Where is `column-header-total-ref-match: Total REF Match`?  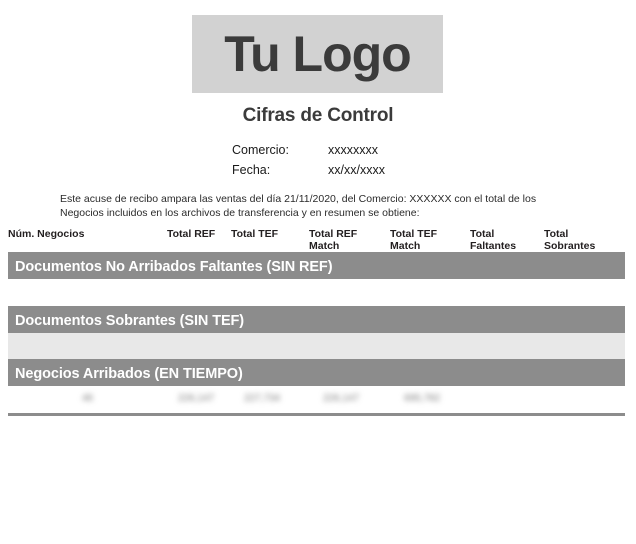 column-header-total-ref-match: Total REF Match is located at coordinates (333, 240).